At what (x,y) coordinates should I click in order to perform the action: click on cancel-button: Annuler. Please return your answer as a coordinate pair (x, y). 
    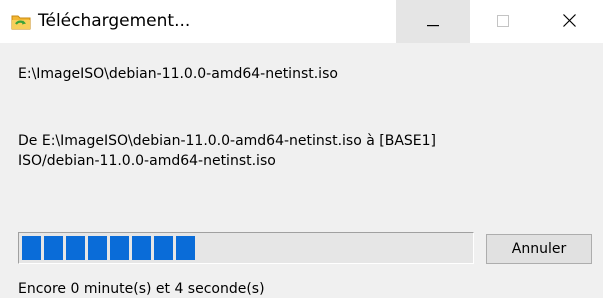
    Looking at the image, I should click on (539, 249).